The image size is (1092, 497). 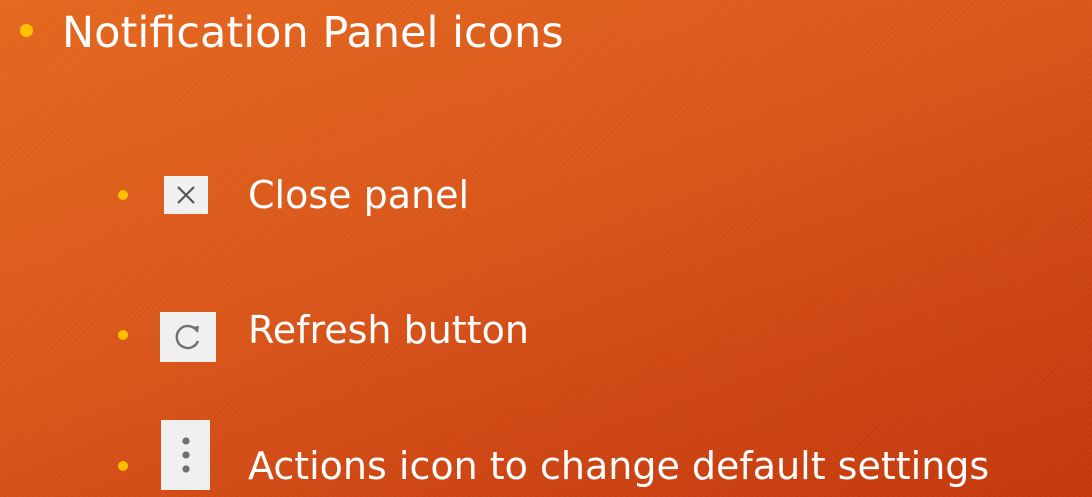 What do you see at coordinates (185, 455) in the screenshot?
I see `kebab-menu-icon` at bounding box center [185, 455].